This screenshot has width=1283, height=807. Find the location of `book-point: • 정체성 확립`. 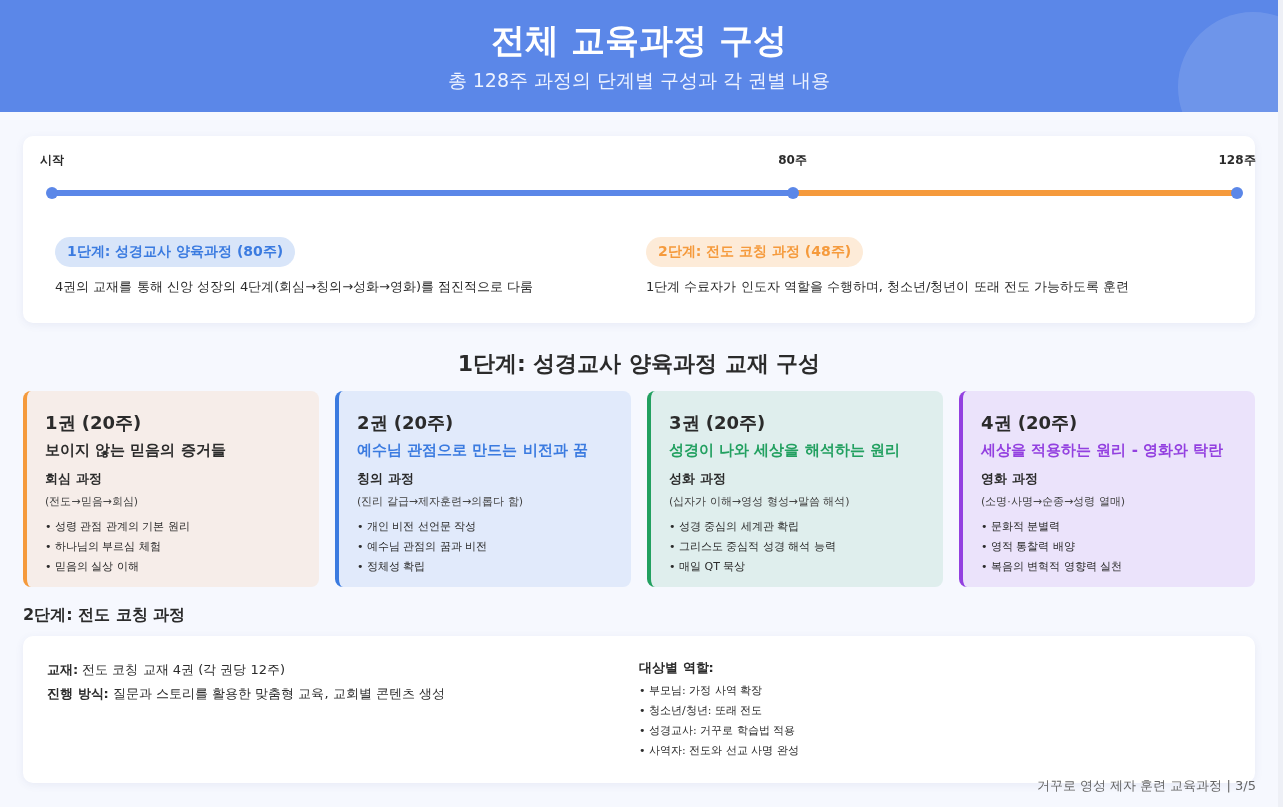

book-point: • 정체성 확립 is located at coordinates (391, 567).